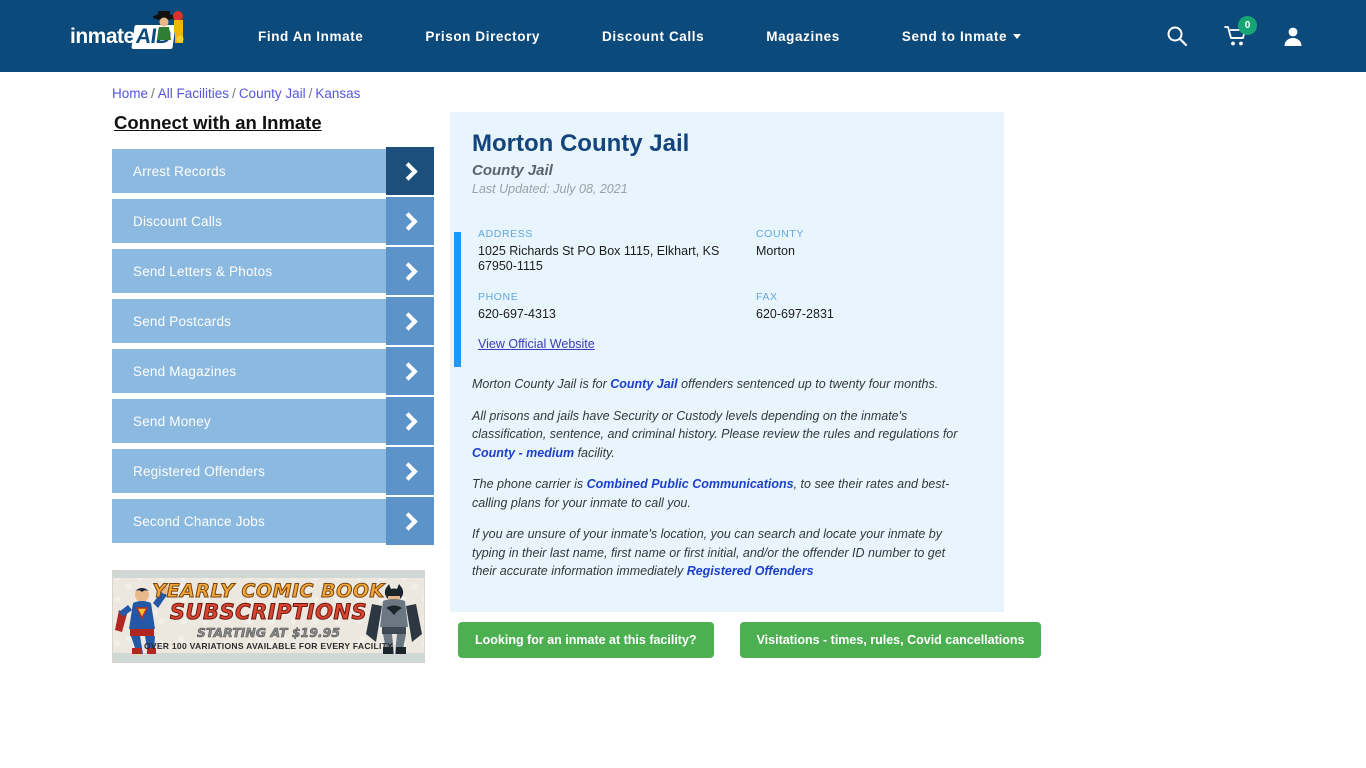 This screenshot has width=1366, height=768. Describe the element at coordinates (457, 299) in the screenshot. I see `accent-bar` at that location.